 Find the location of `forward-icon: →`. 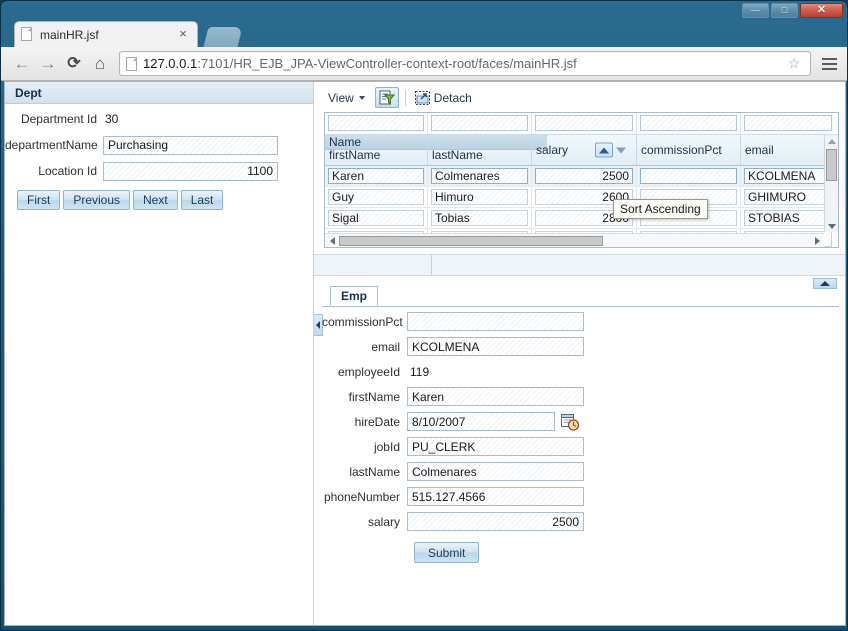

forward-icon: → is located at coordinates (48, 64).